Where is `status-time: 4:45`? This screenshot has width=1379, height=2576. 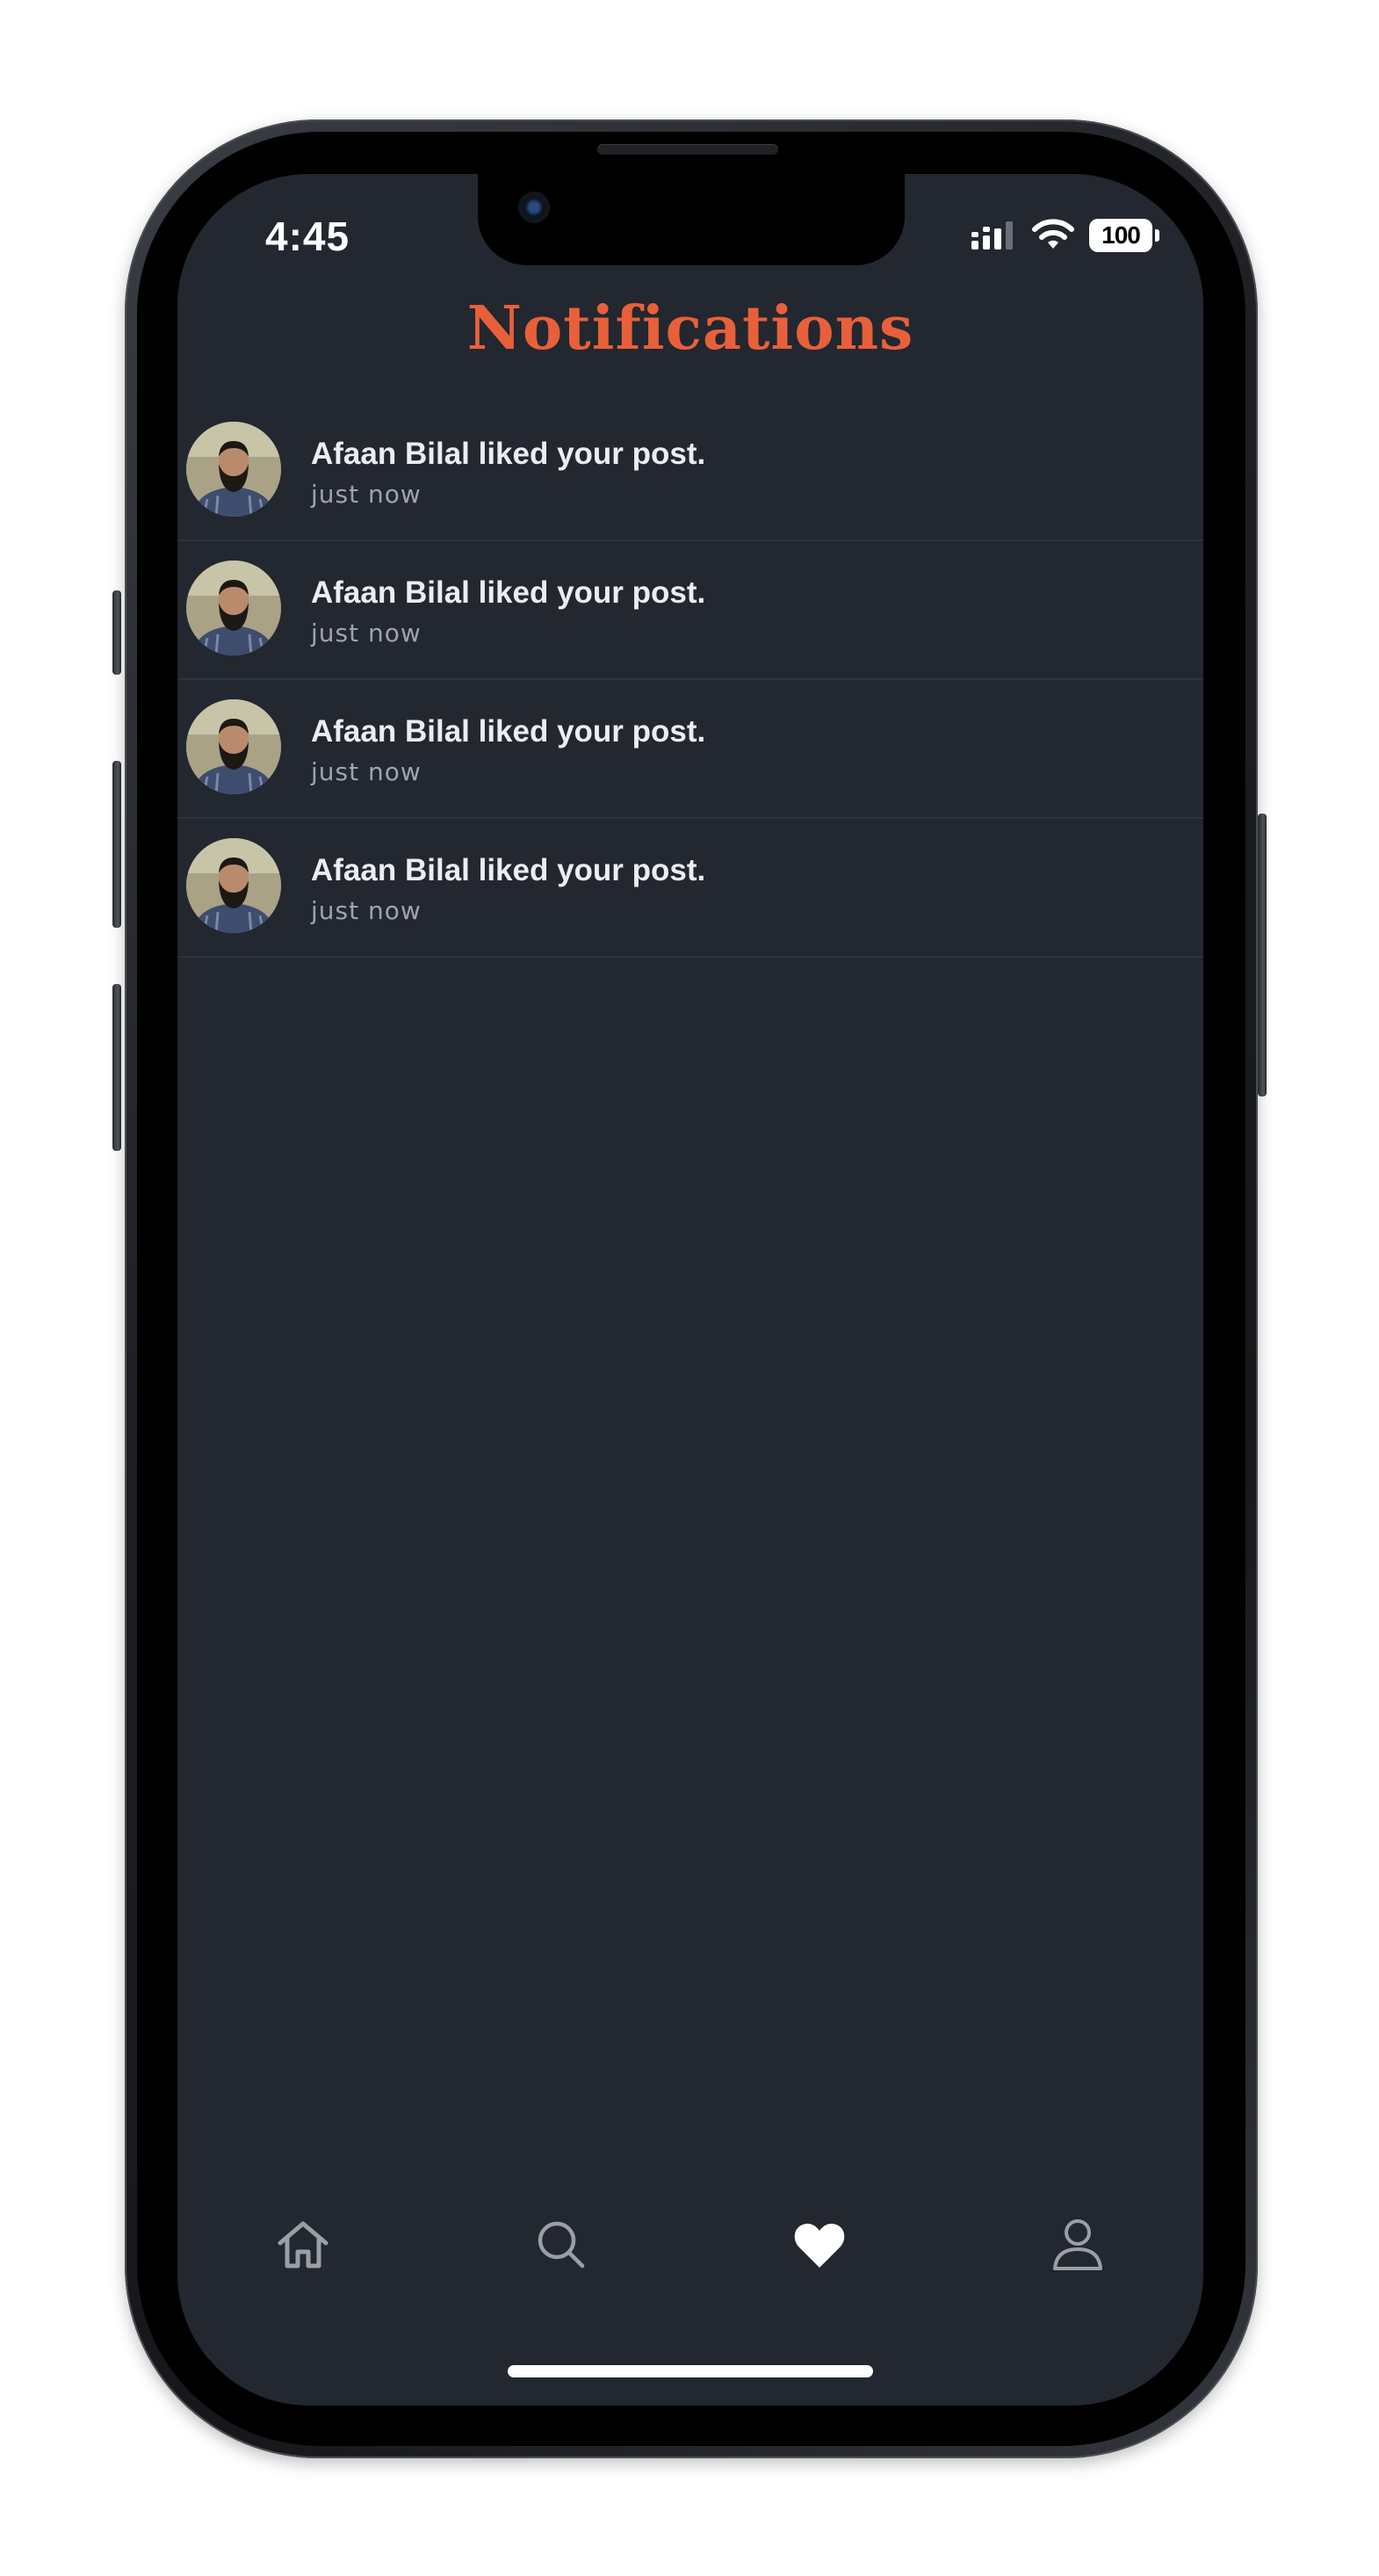 status-time: 4:45 is located at coordinates (307, 236).